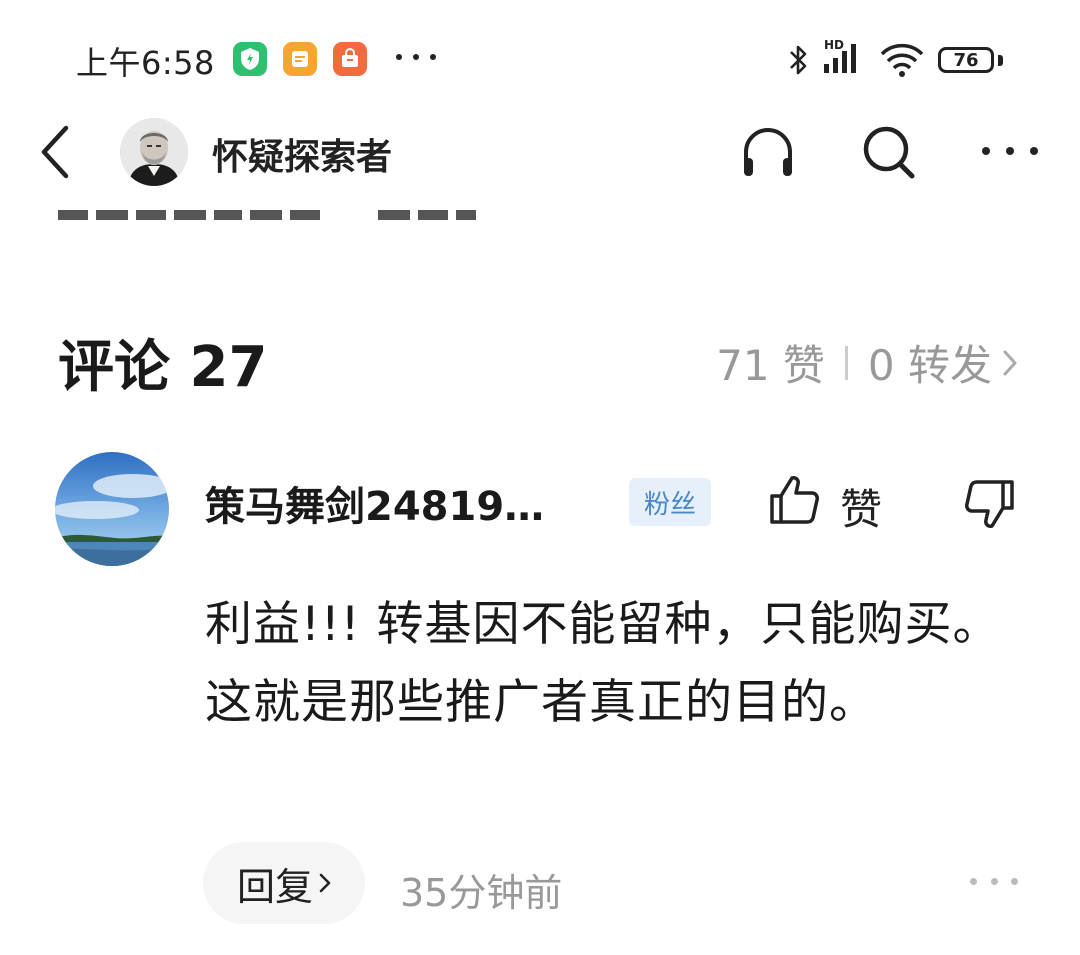 Image resolution: width=1080 pixels, height=955 pixels. Describe the element at coordinates (930, 362) in the screenshot. I see `shares-count: 0 转发` at that location.